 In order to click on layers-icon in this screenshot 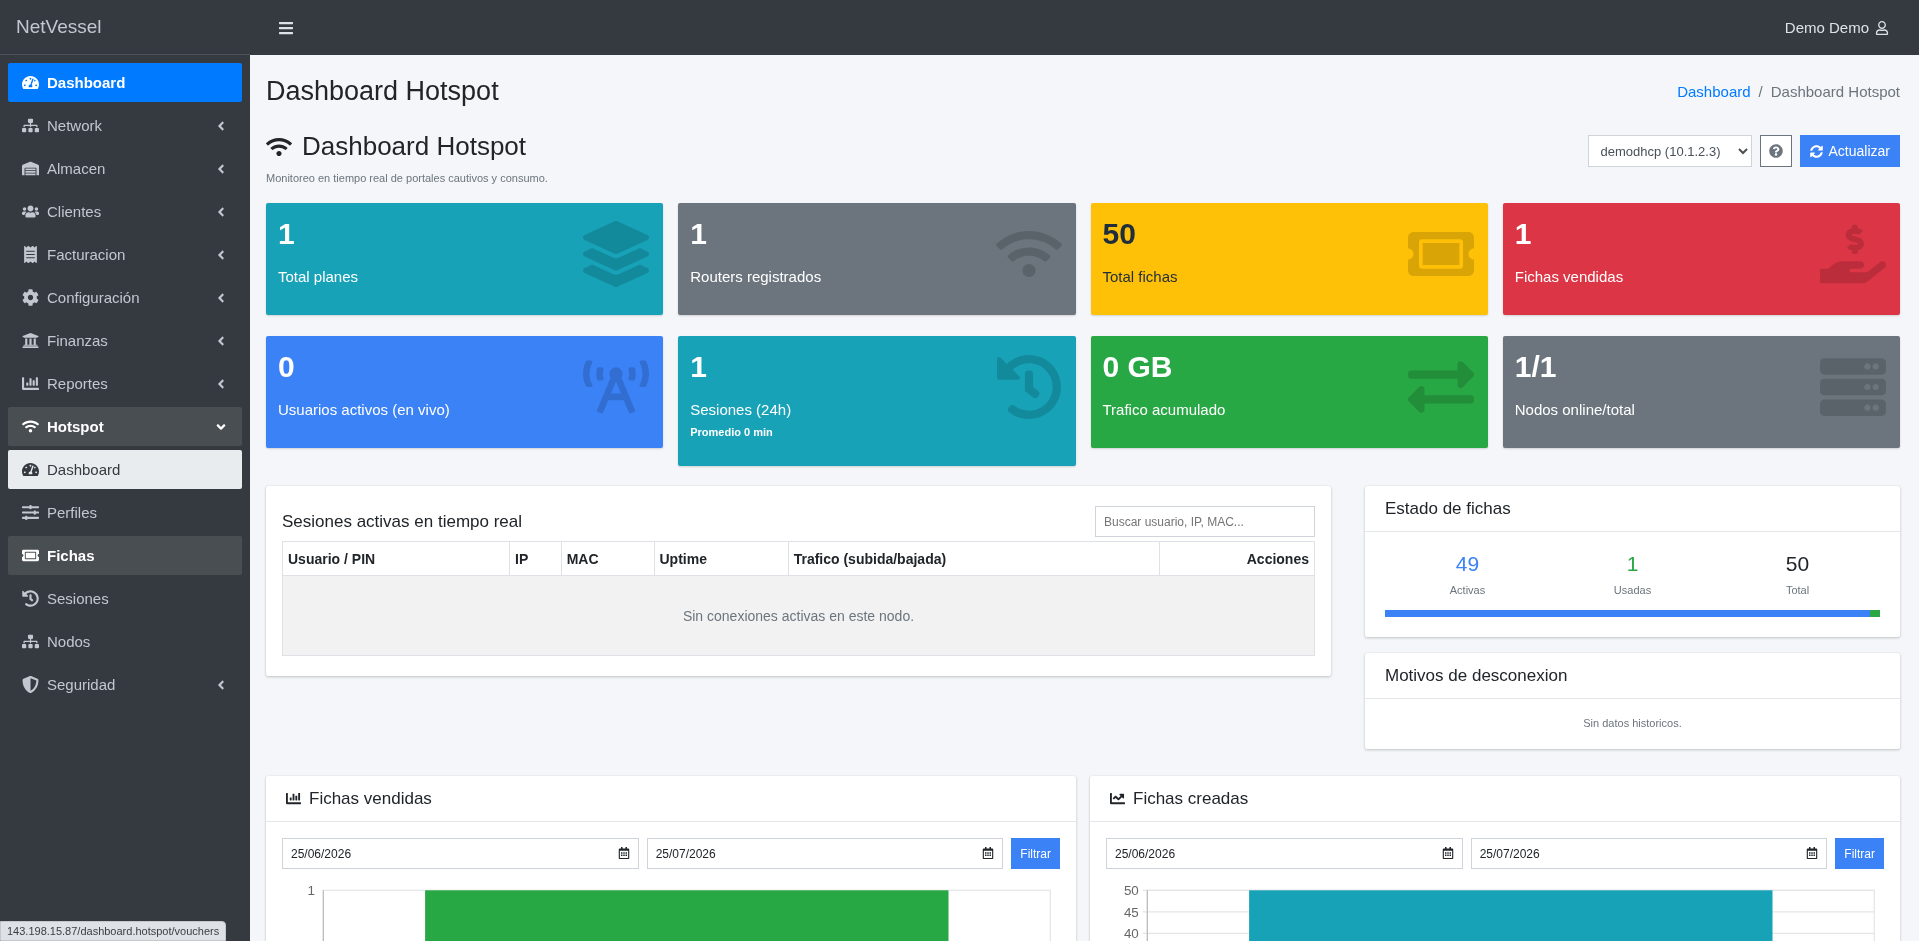, I will do `click(616, 254)`.